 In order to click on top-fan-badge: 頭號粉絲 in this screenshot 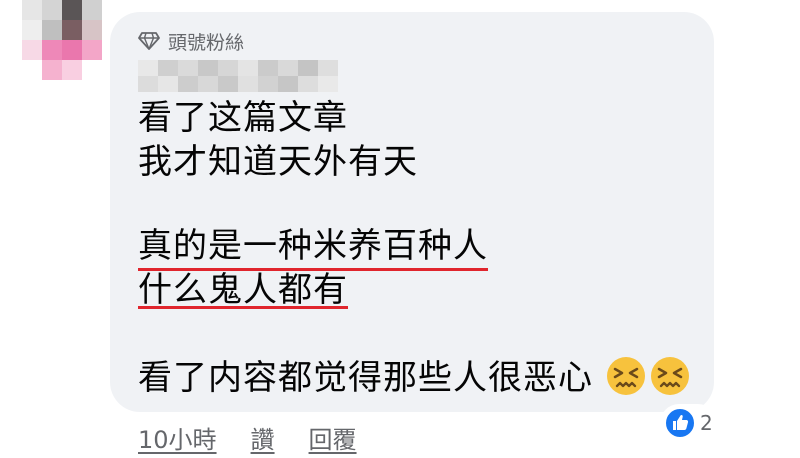, I will do `click(191, 41)`.